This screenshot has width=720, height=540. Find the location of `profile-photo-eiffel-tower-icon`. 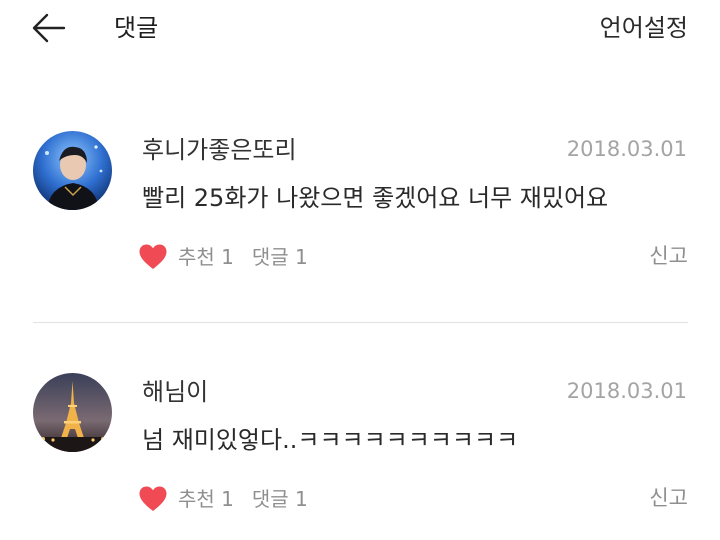

profile-photo-eiffel-tower-icon is located at coordinates (72, 412).